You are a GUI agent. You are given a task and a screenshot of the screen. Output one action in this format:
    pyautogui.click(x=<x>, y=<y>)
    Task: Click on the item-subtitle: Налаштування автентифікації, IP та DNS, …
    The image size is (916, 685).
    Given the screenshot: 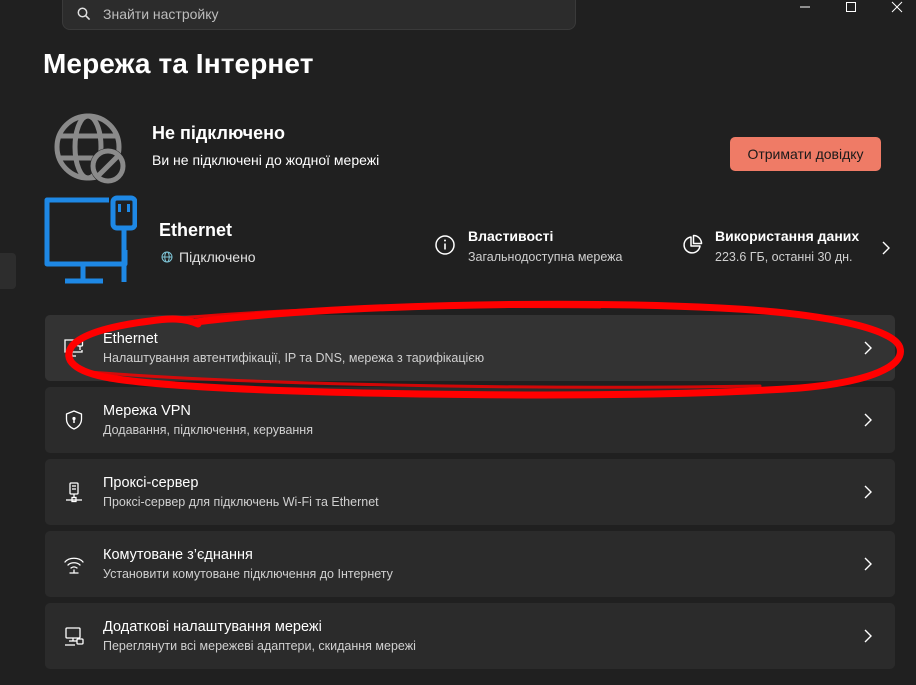 What is the action you would take?
    pyautogui.click(x=294, y=358)
    